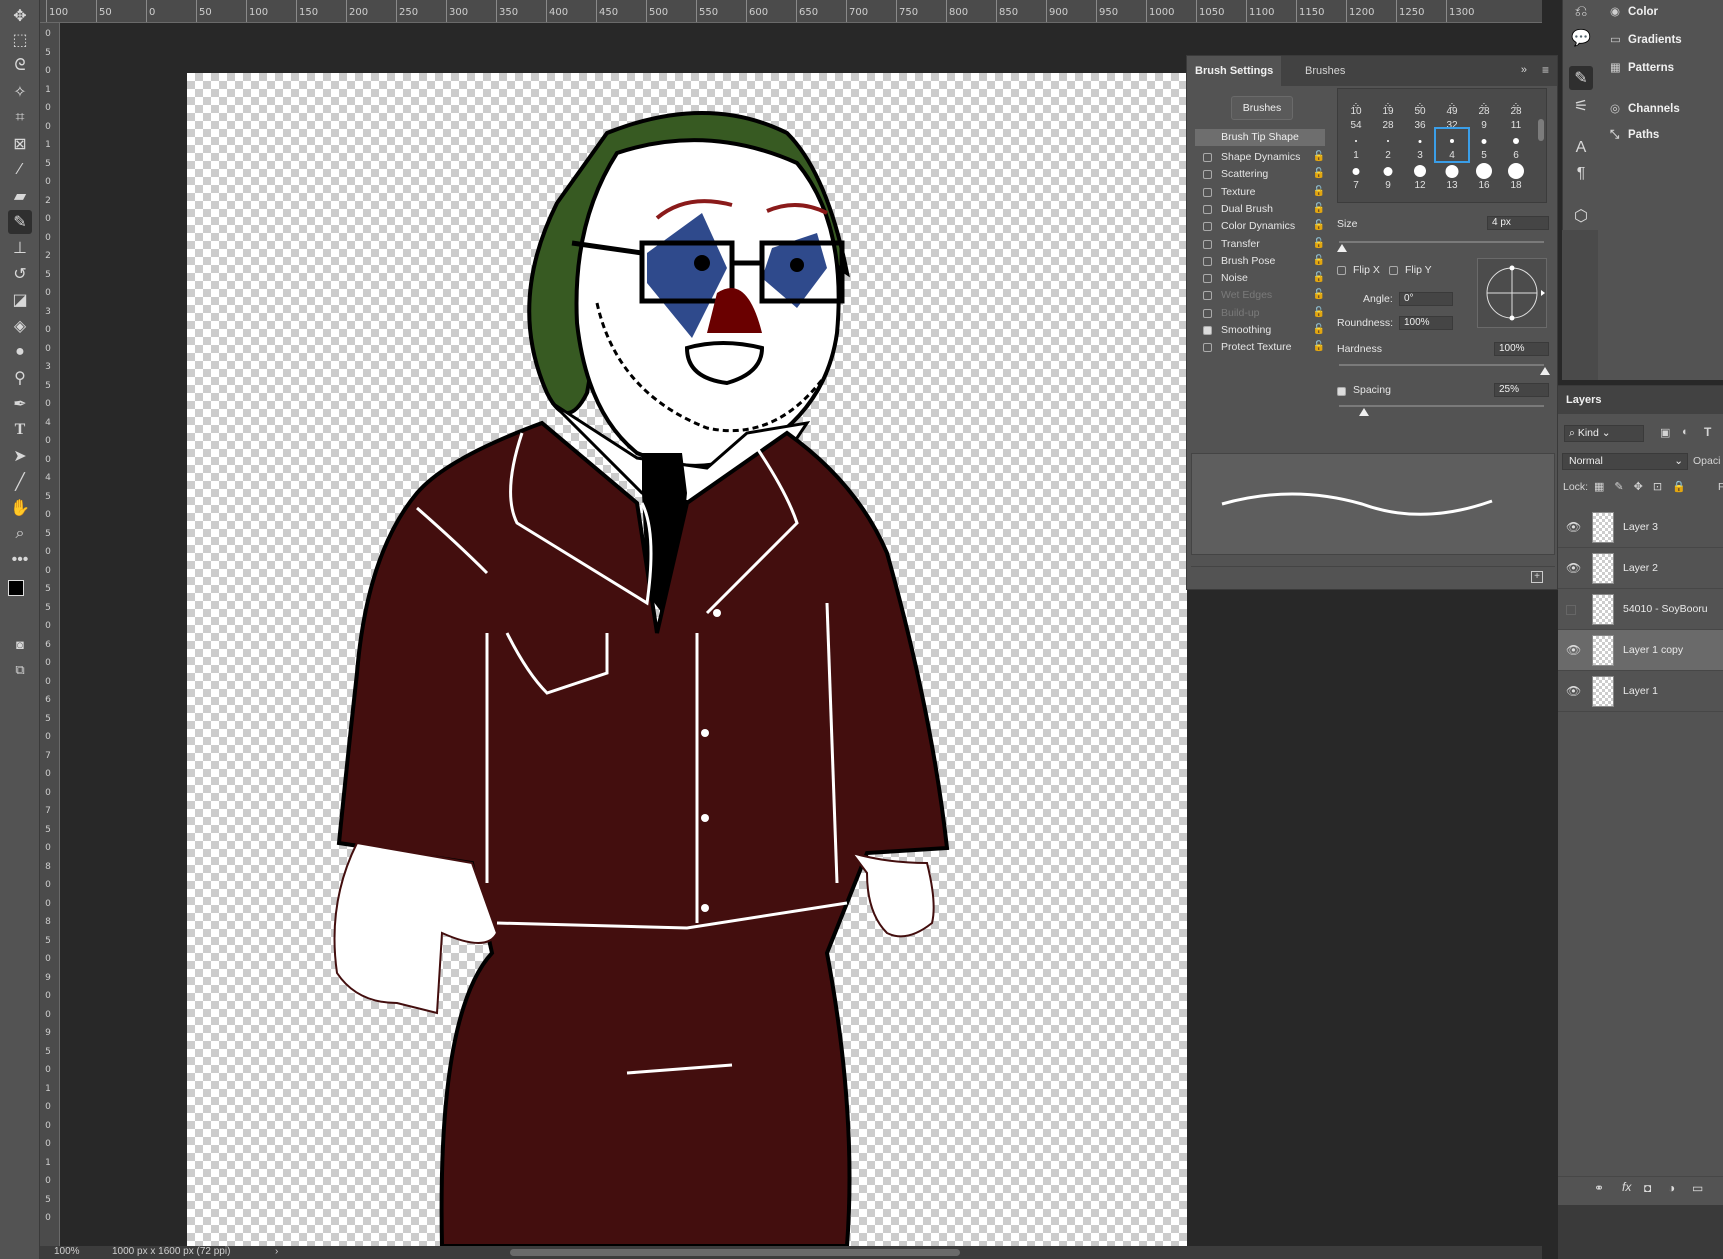 This screenshot has height=1259, width=1723. Describe the element at coordinates (1521, 390) in the screenshot. I see `spacing-input: 25%` at that location.